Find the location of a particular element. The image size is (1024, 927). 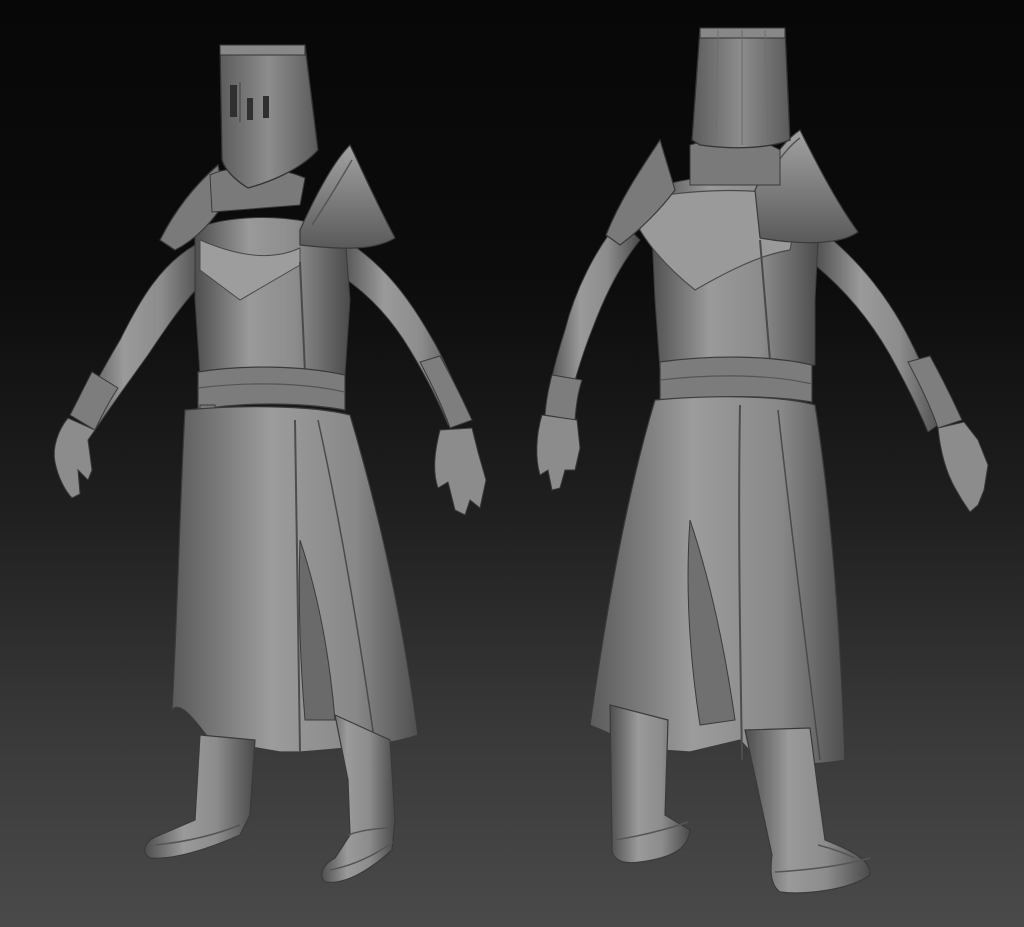

back-right-boot is located at coordinates (807, 810).